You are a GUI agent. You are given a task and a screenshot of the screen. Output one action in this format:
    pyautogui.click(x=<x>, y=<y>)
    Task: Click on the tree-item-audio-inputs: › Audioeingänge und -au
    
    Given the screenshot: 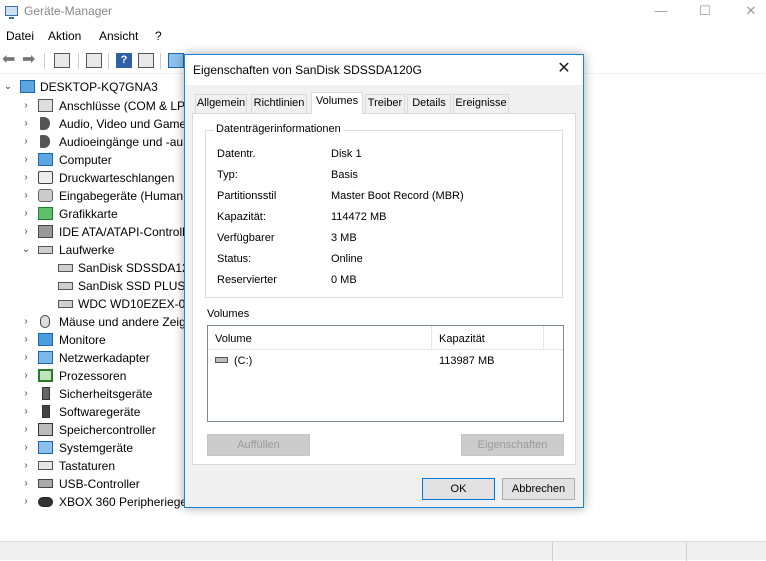 What is the action you would take?
    pyautogui.click(x=95, y=142)
    